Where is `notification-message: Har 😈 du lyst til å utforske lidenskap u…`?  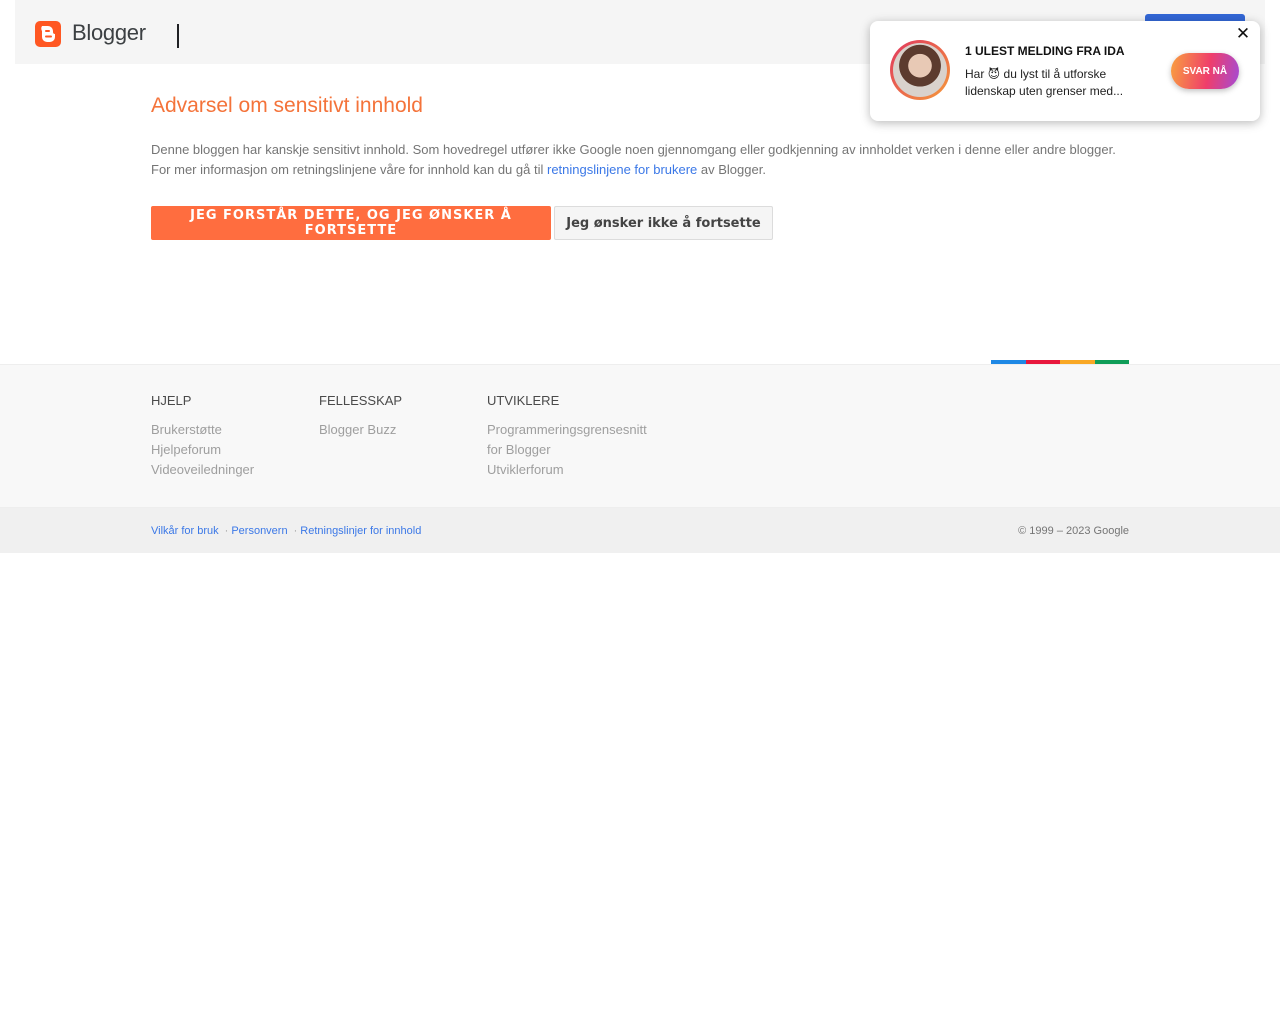
notification-message: Har 😈 du lyst til å utforske lidenskap u… is located at coordinates (1044, 82).